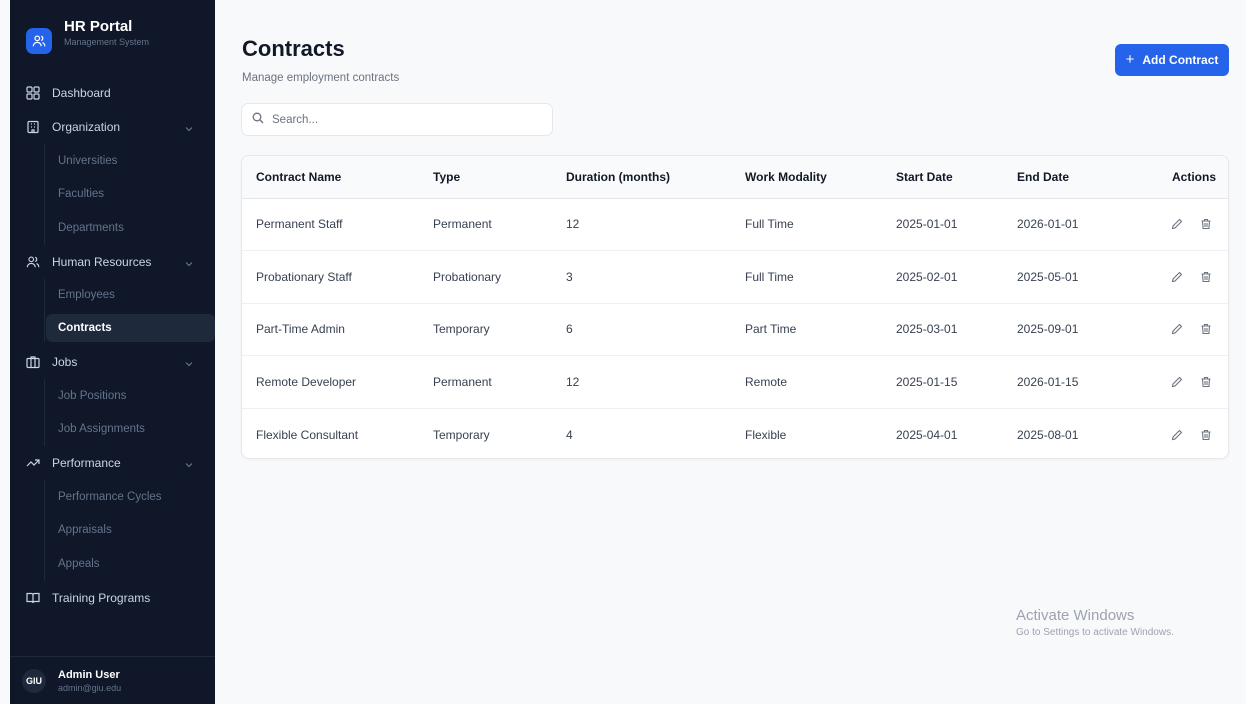 This screenshot has width=1246, height=704. I want to click on column-header-actions: Actions, so click(1175, 177).